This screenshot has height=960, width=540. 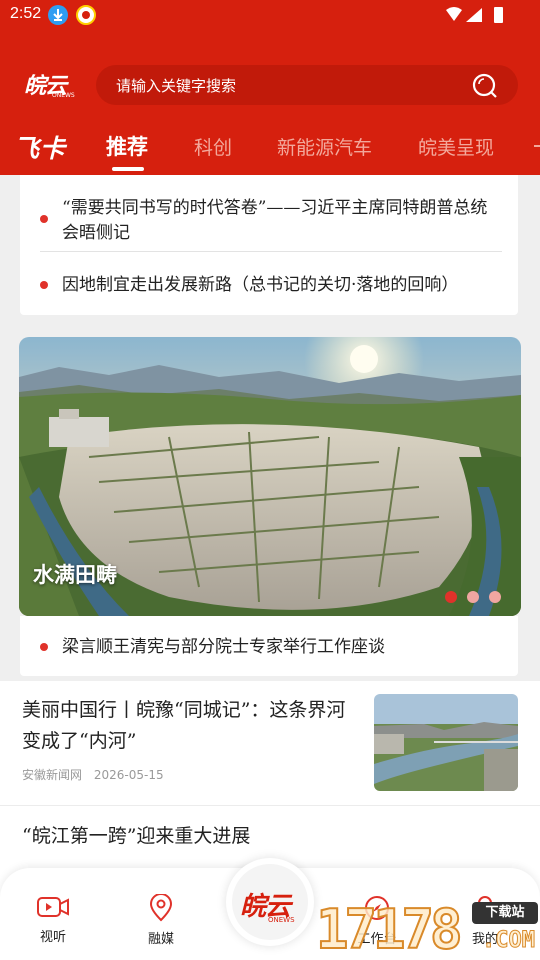 I want to click on nav-label: 工作台, so click(x=377, y=939).